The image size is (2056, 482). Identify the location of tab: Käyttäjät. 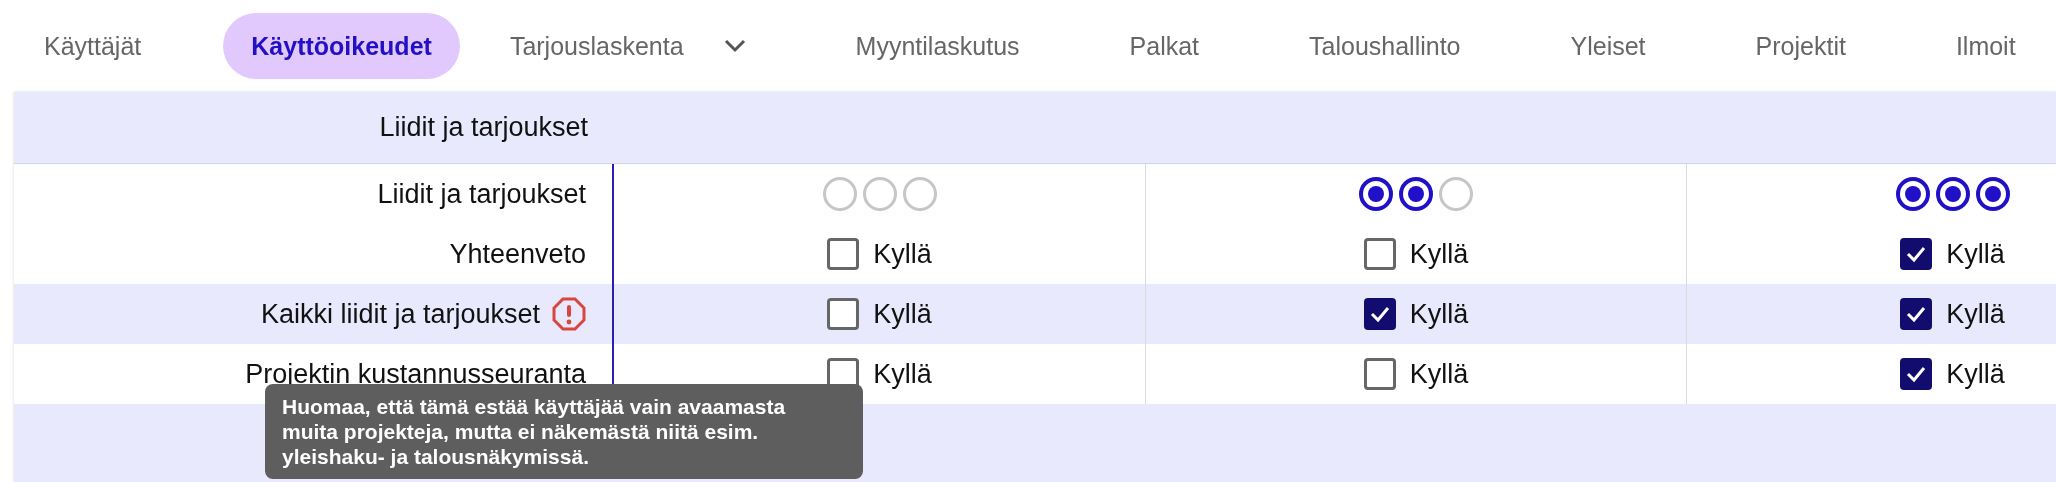
(93, 46).